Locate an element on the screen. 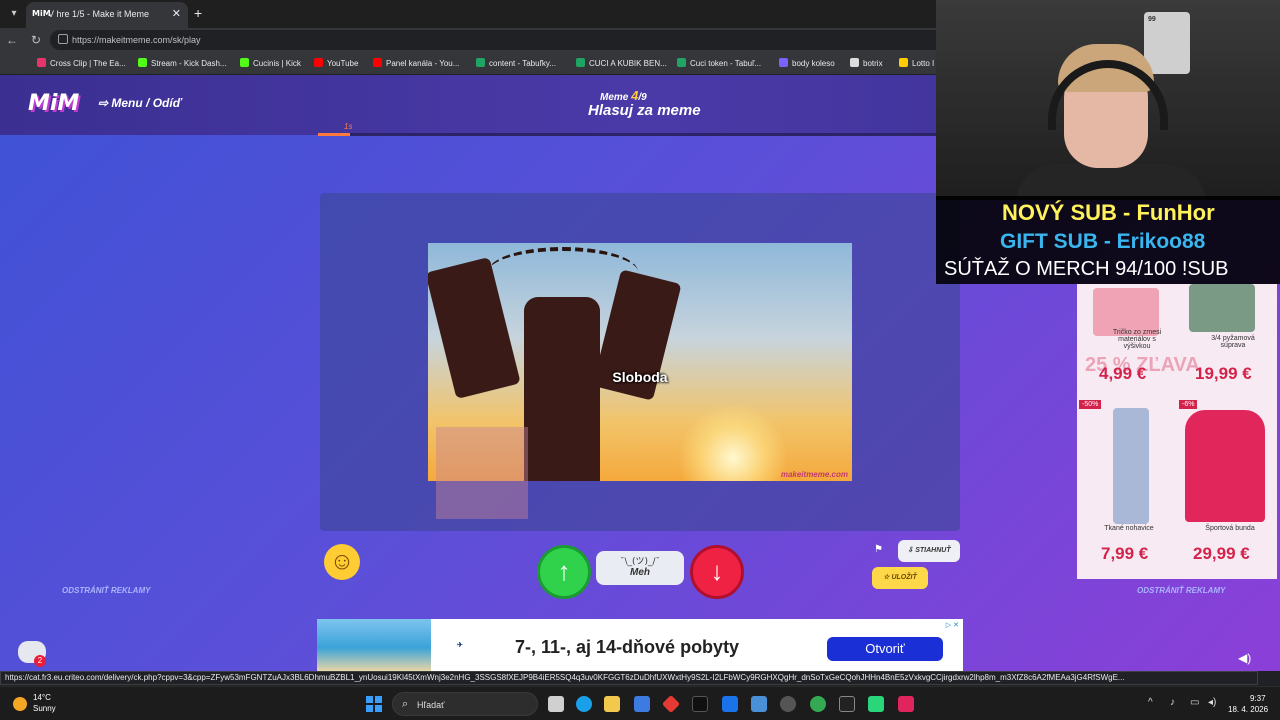  tab-list-icon: ▾ is located at coordinates (14, 14).